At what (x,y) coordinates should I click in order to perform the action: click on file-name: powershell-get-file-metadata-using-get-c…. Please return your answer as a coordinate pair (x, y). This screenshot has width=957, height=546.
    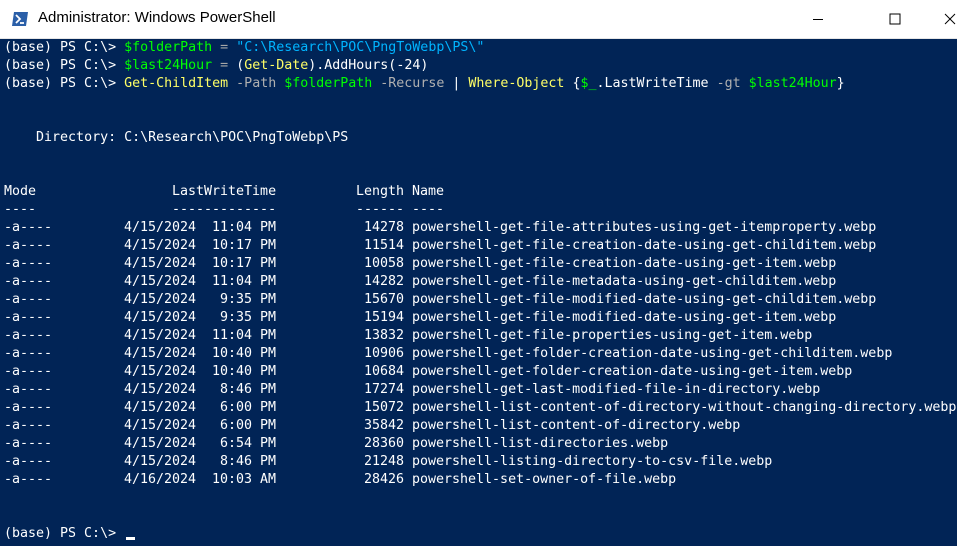
    Looking at the image, I should click on (624, 281).